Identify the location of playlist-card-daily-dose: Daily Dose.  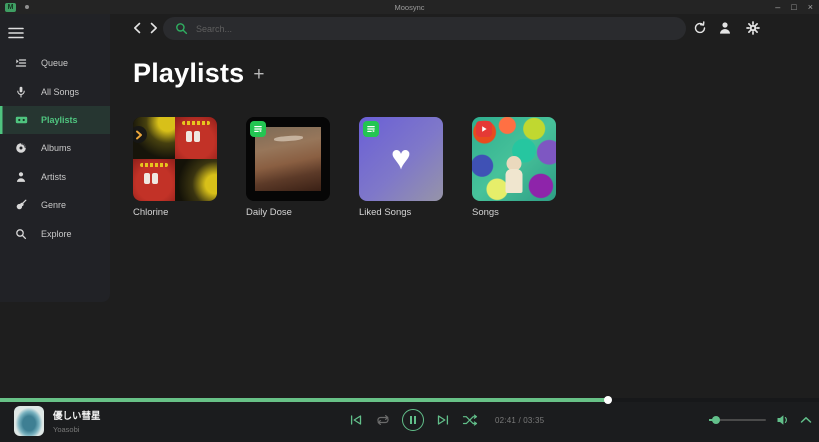
(288, 167).